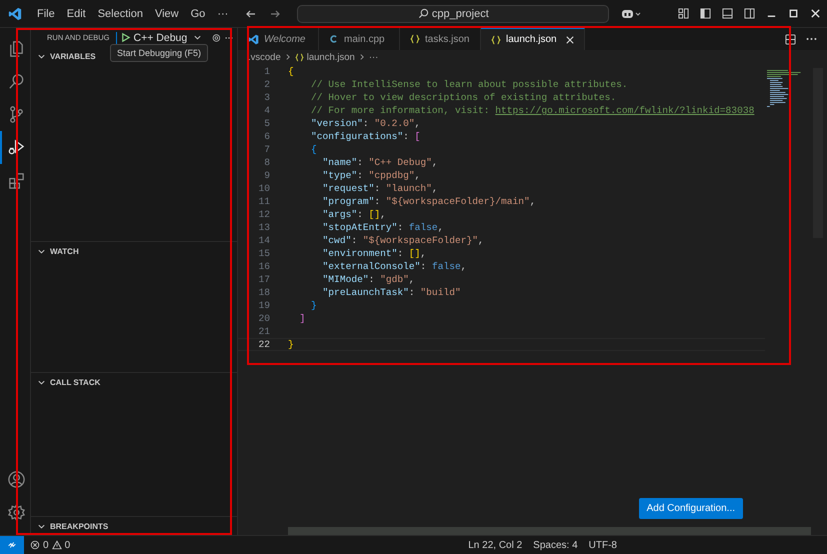 The width and height of the screenshot is (827, 554). What do you see at coordinates (79, 526) in the screenshot?
I see `section-header: BREAKPOINTS` at bounding box center [79, 526].